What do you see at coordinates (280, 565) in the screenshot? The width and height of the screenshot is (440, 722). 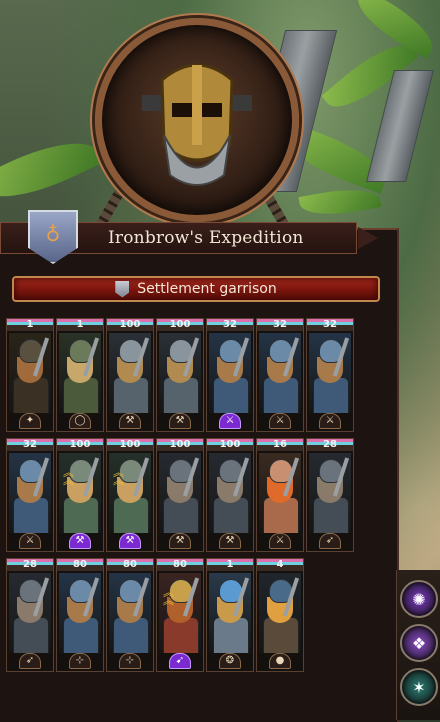 I see `unit-count: 4` at bounding box center [280, 565].